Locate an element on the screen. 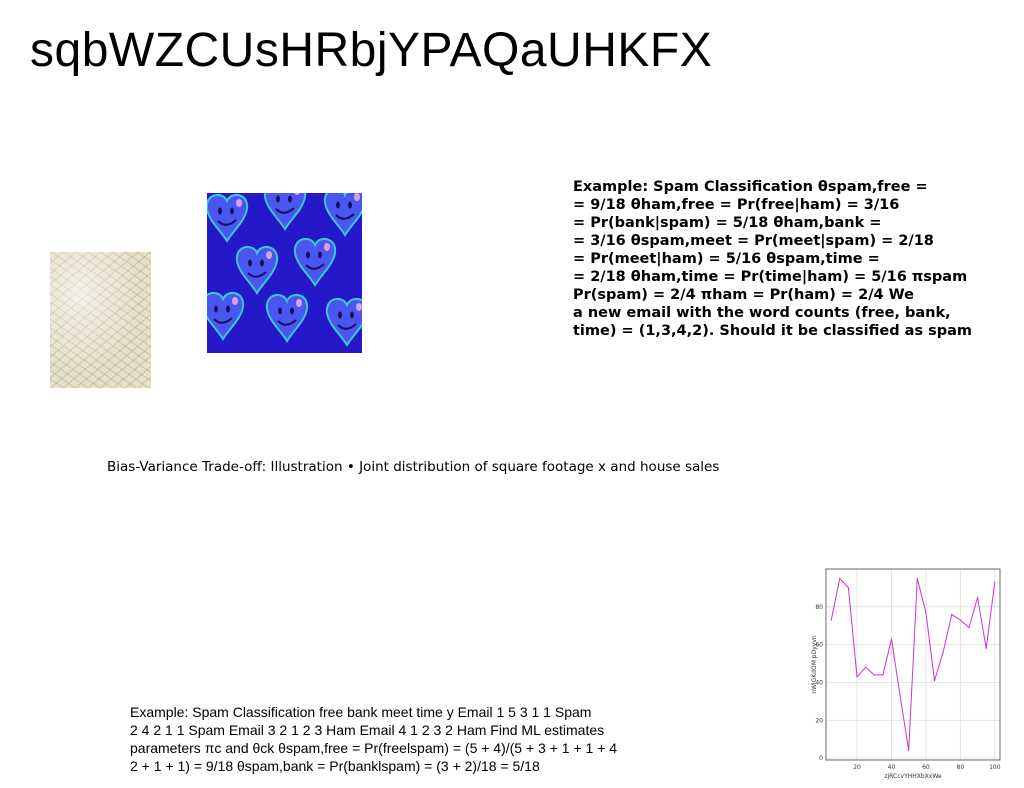 The image size is (1024, 788). x-axis-label: zjRCcvYHHXbXxWe is located at coordinates (913, 776).